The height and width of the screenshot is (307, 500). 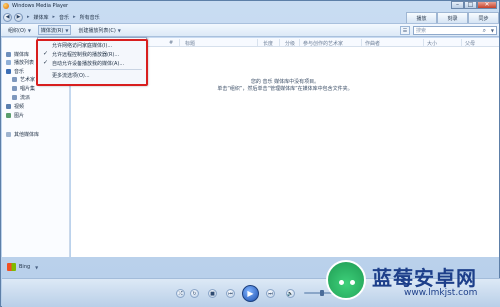 What do you see at coordinates (190, 43) in the screenshot?
I see `column-header: 标题` at bounding box center [190, 43].